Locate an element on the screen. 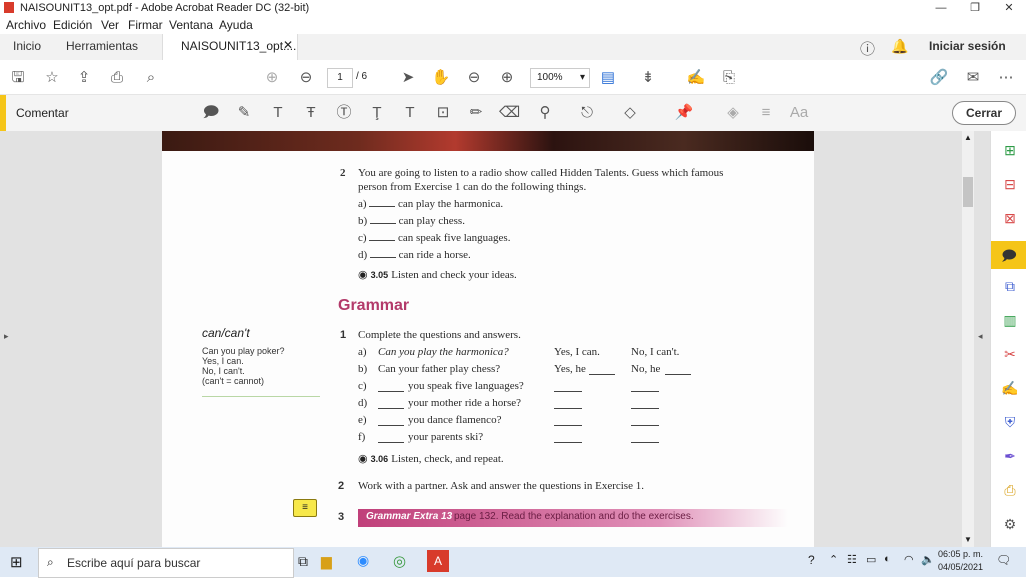 This screenshot has width=1026, height=578. line-weight-icon: ≡ is located at coordinates (766, 113).